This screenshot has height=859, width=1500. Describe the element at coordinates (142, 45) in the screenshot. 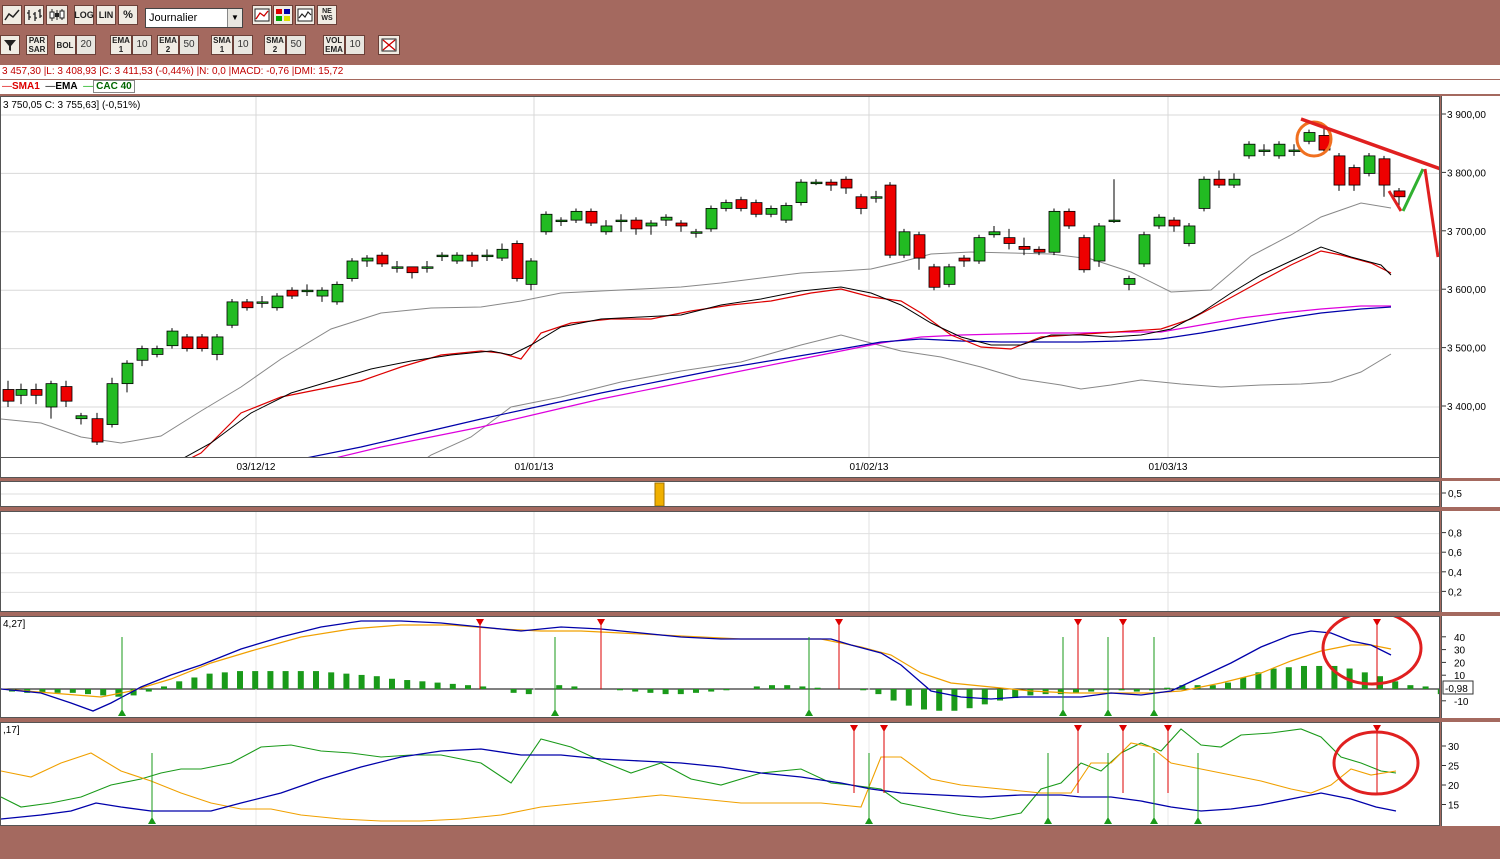

I see `ema1-value: 10` at that location.